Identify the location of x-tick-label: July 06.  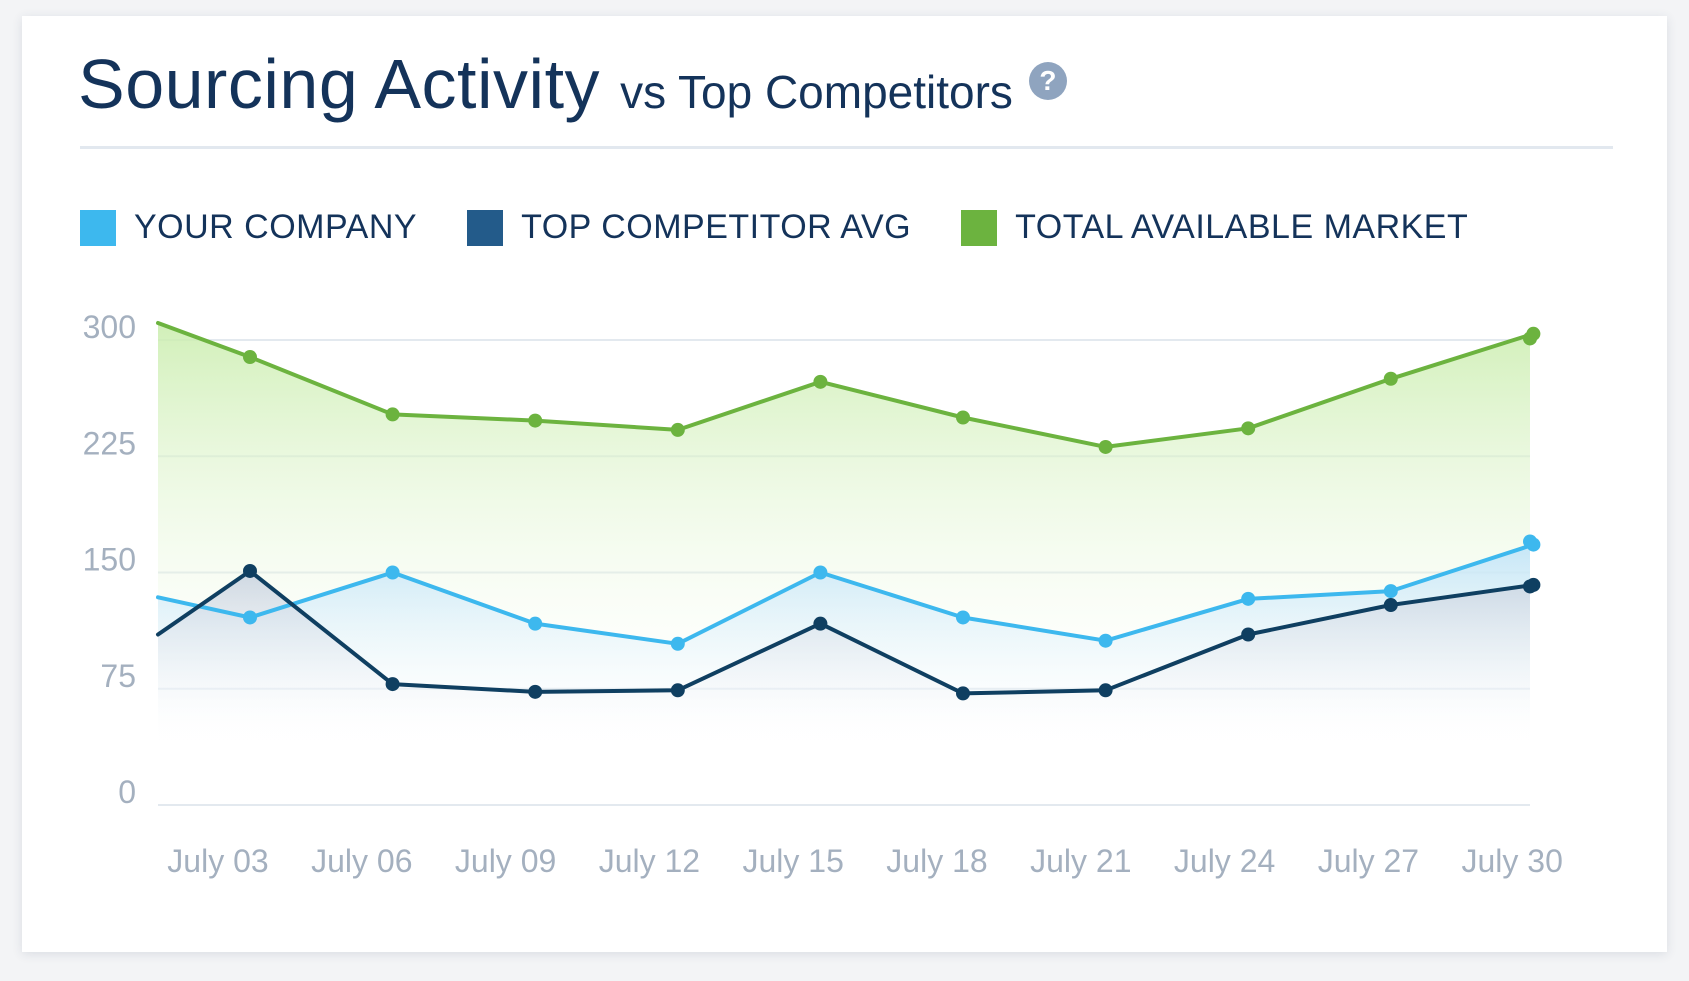
(361, 861).